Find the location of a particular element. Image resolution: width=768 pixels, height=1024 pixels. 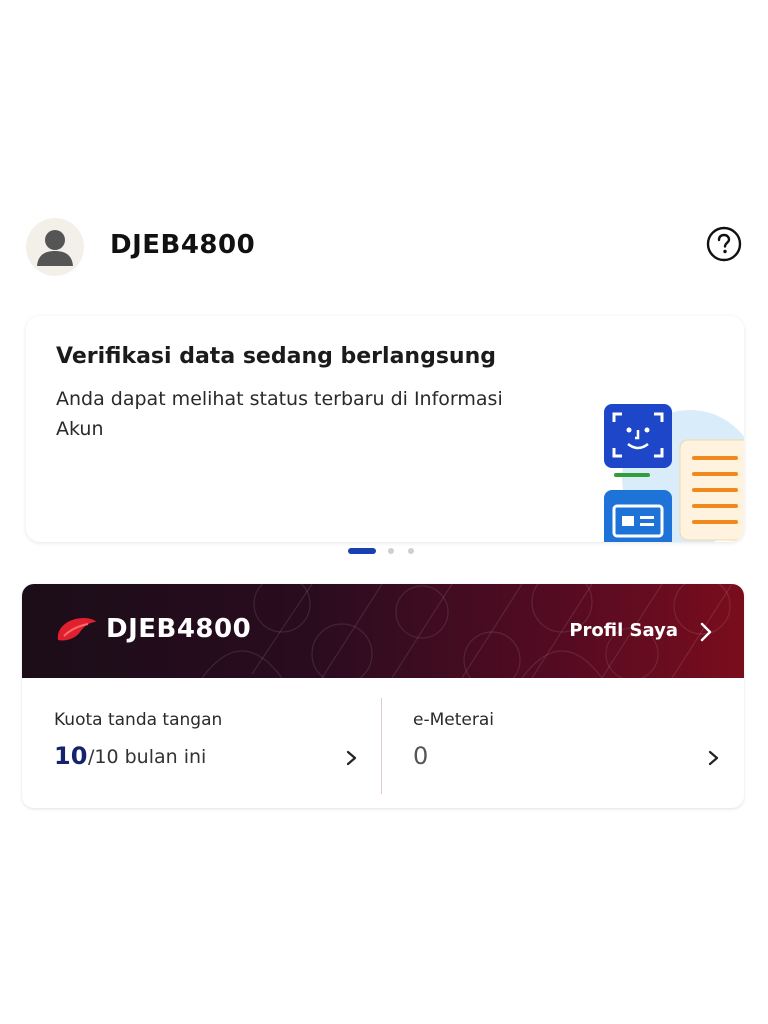

emeterai-value: 0 is located at coordinates (421, 756).